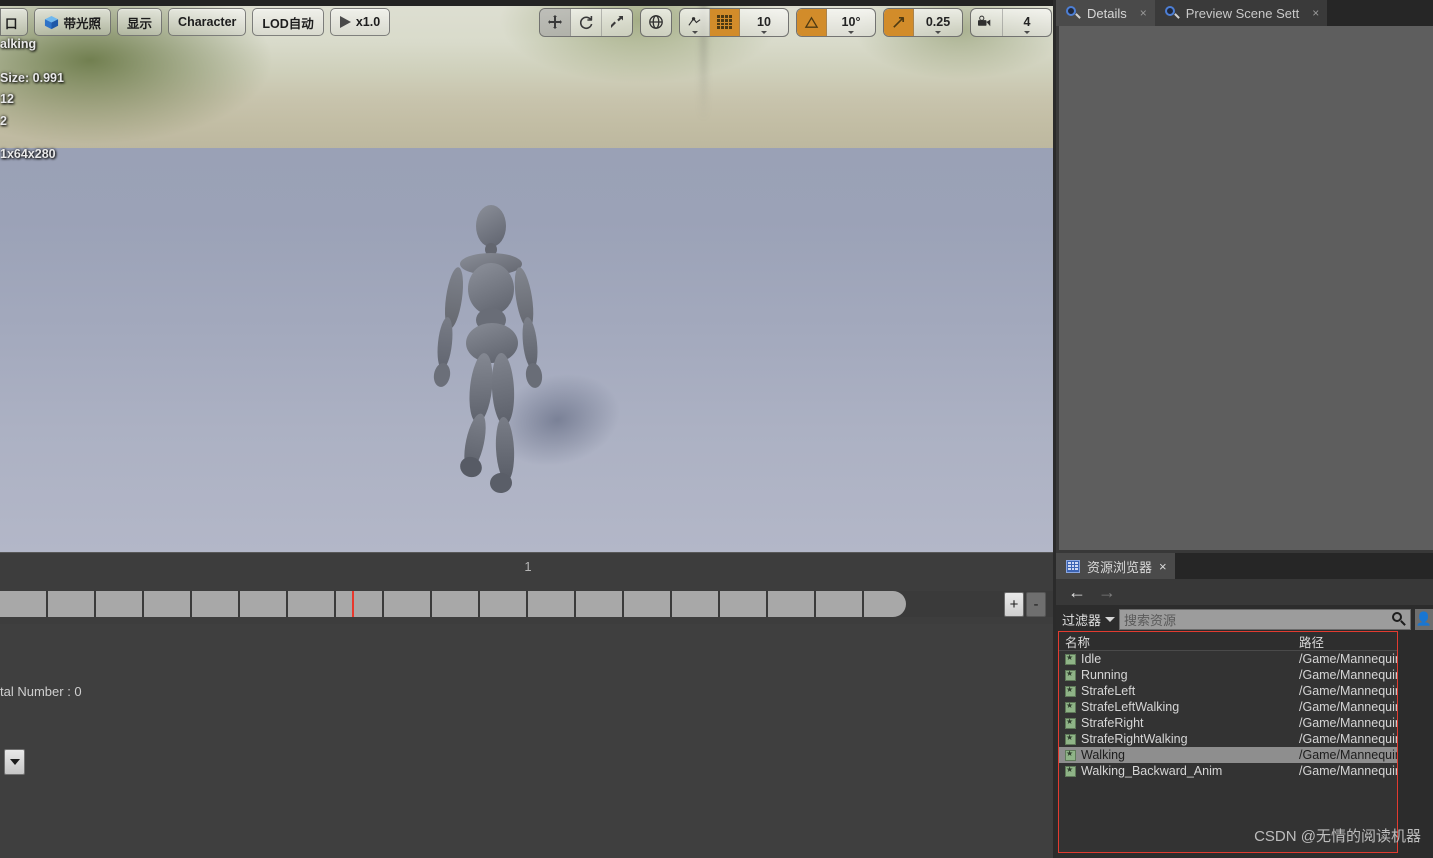 This screenshot has height=858, width=1433. I want to click on timeline-playhead, so click(353, 604).